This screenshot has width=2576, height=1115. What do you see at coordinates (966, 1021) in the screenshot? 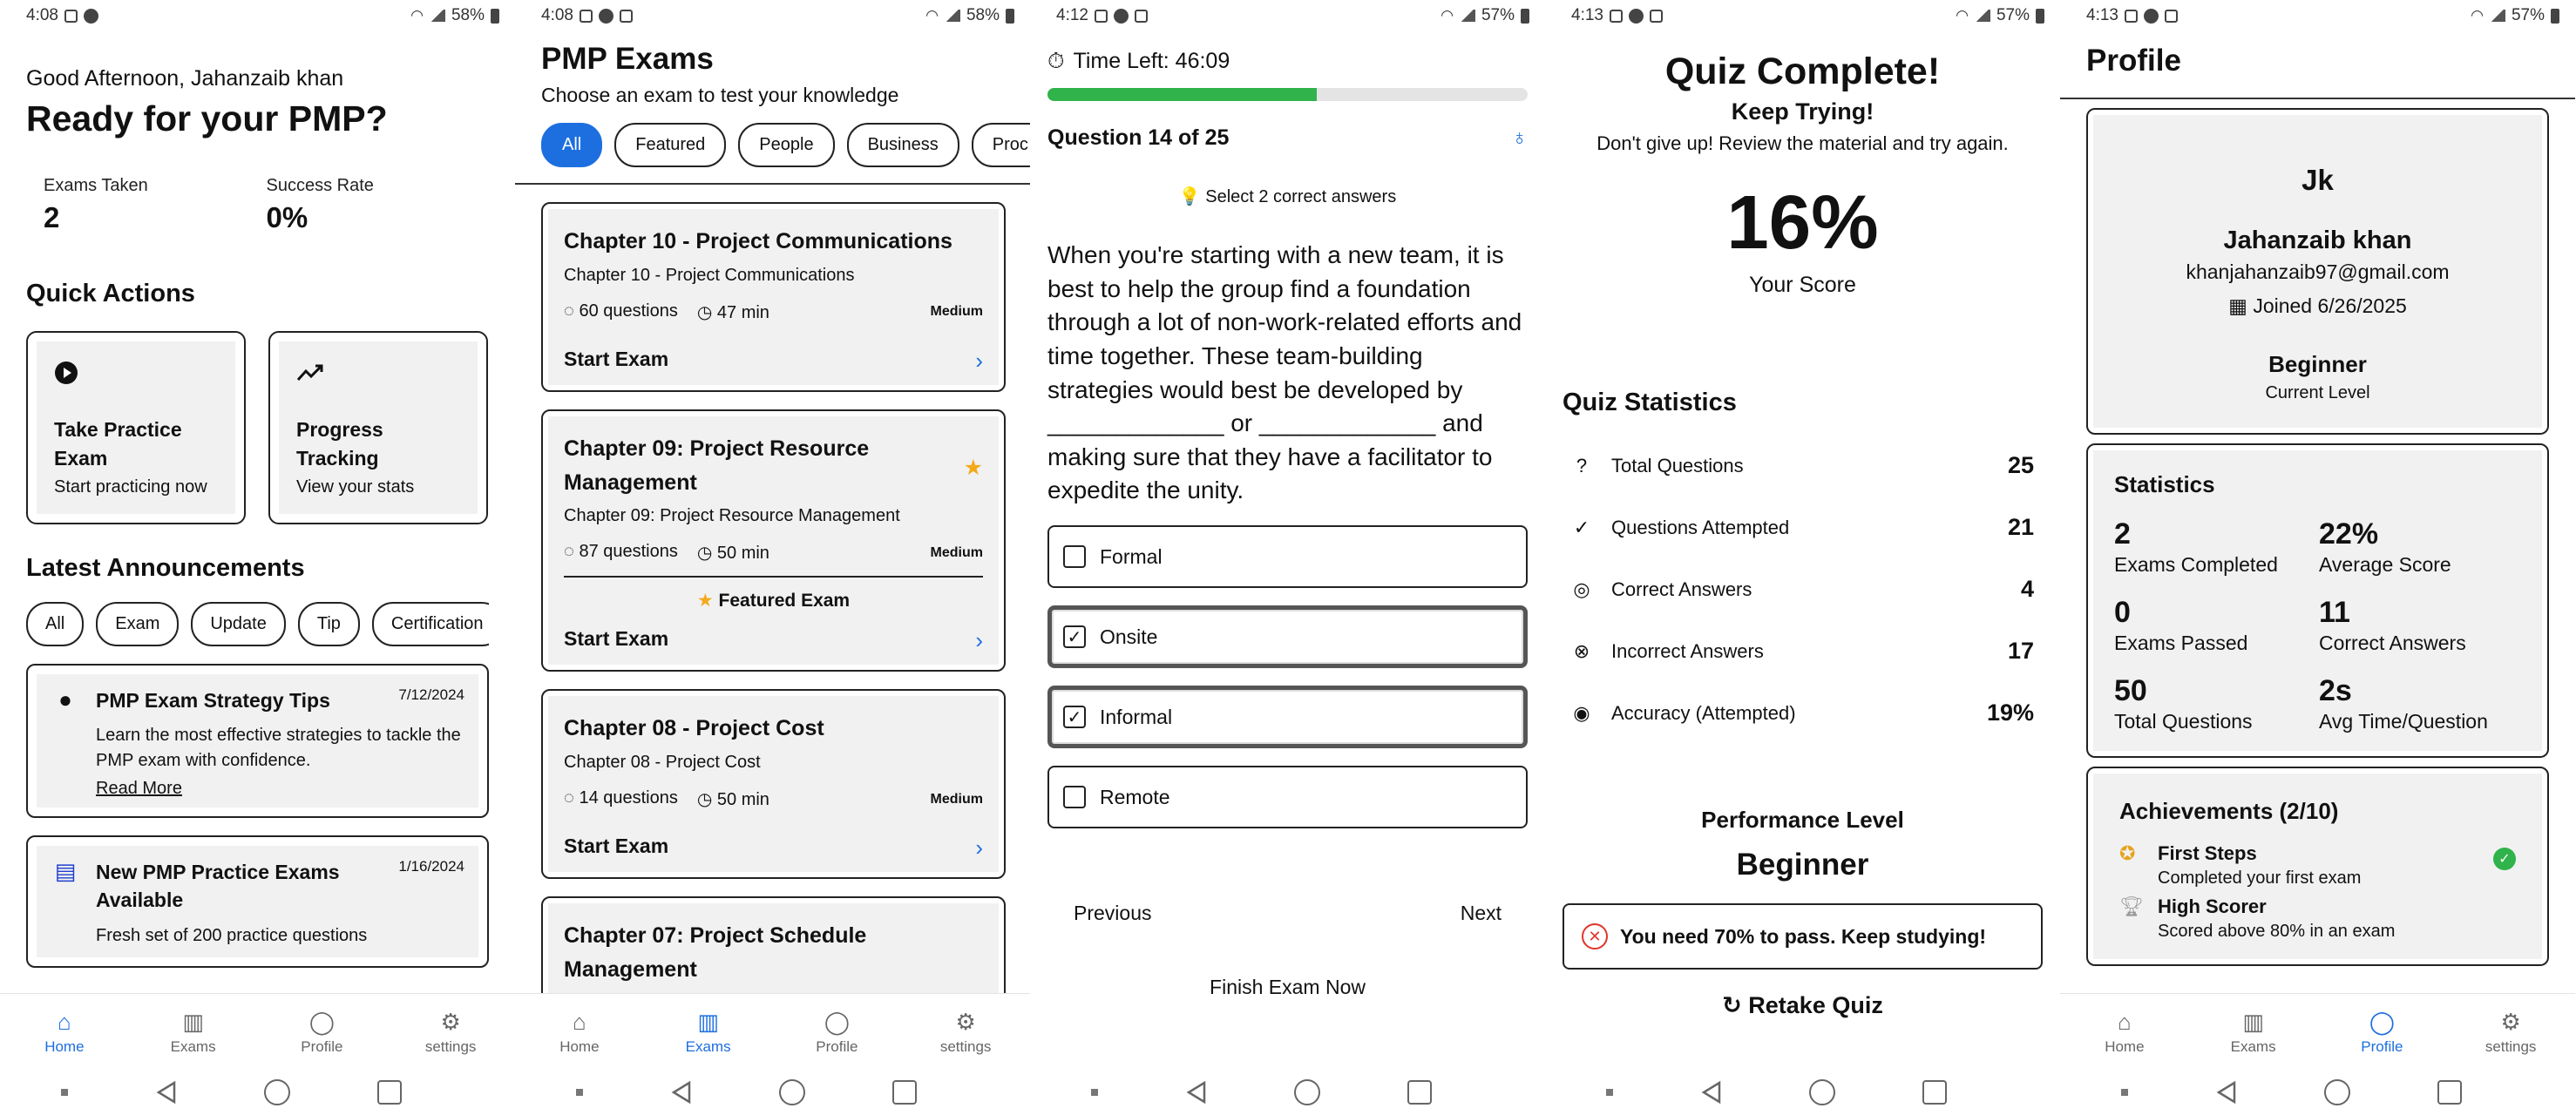
I see `gear-icon: ⚙` at bounding box center [966, 1021].